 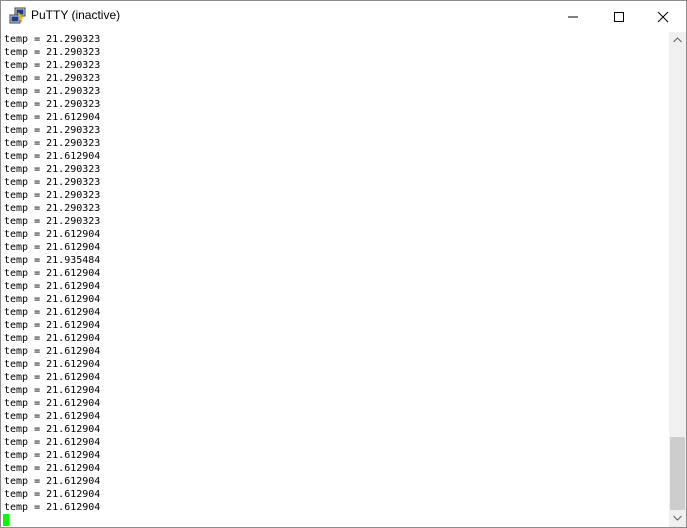 What do you see at coordinates (18, 16) in the screenshot?
I see `putty-icon` at bounding box center [18, 16].